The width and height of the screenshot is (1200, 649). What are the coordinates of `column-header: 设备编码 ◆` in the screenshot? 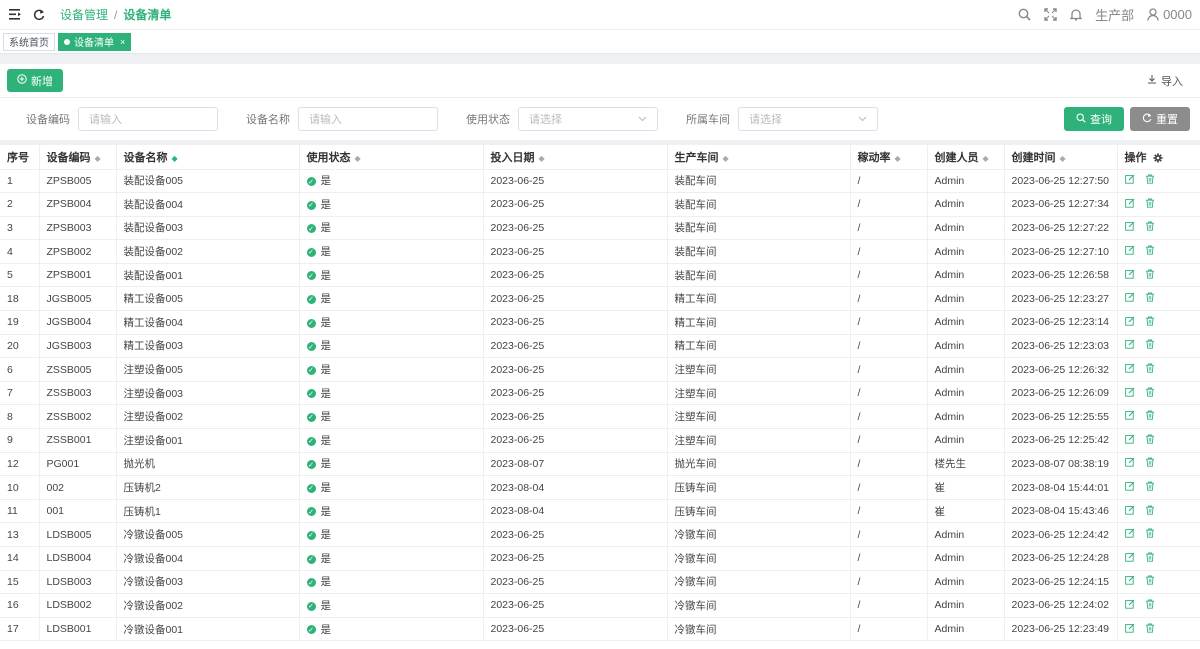 It's located at (78, 157).